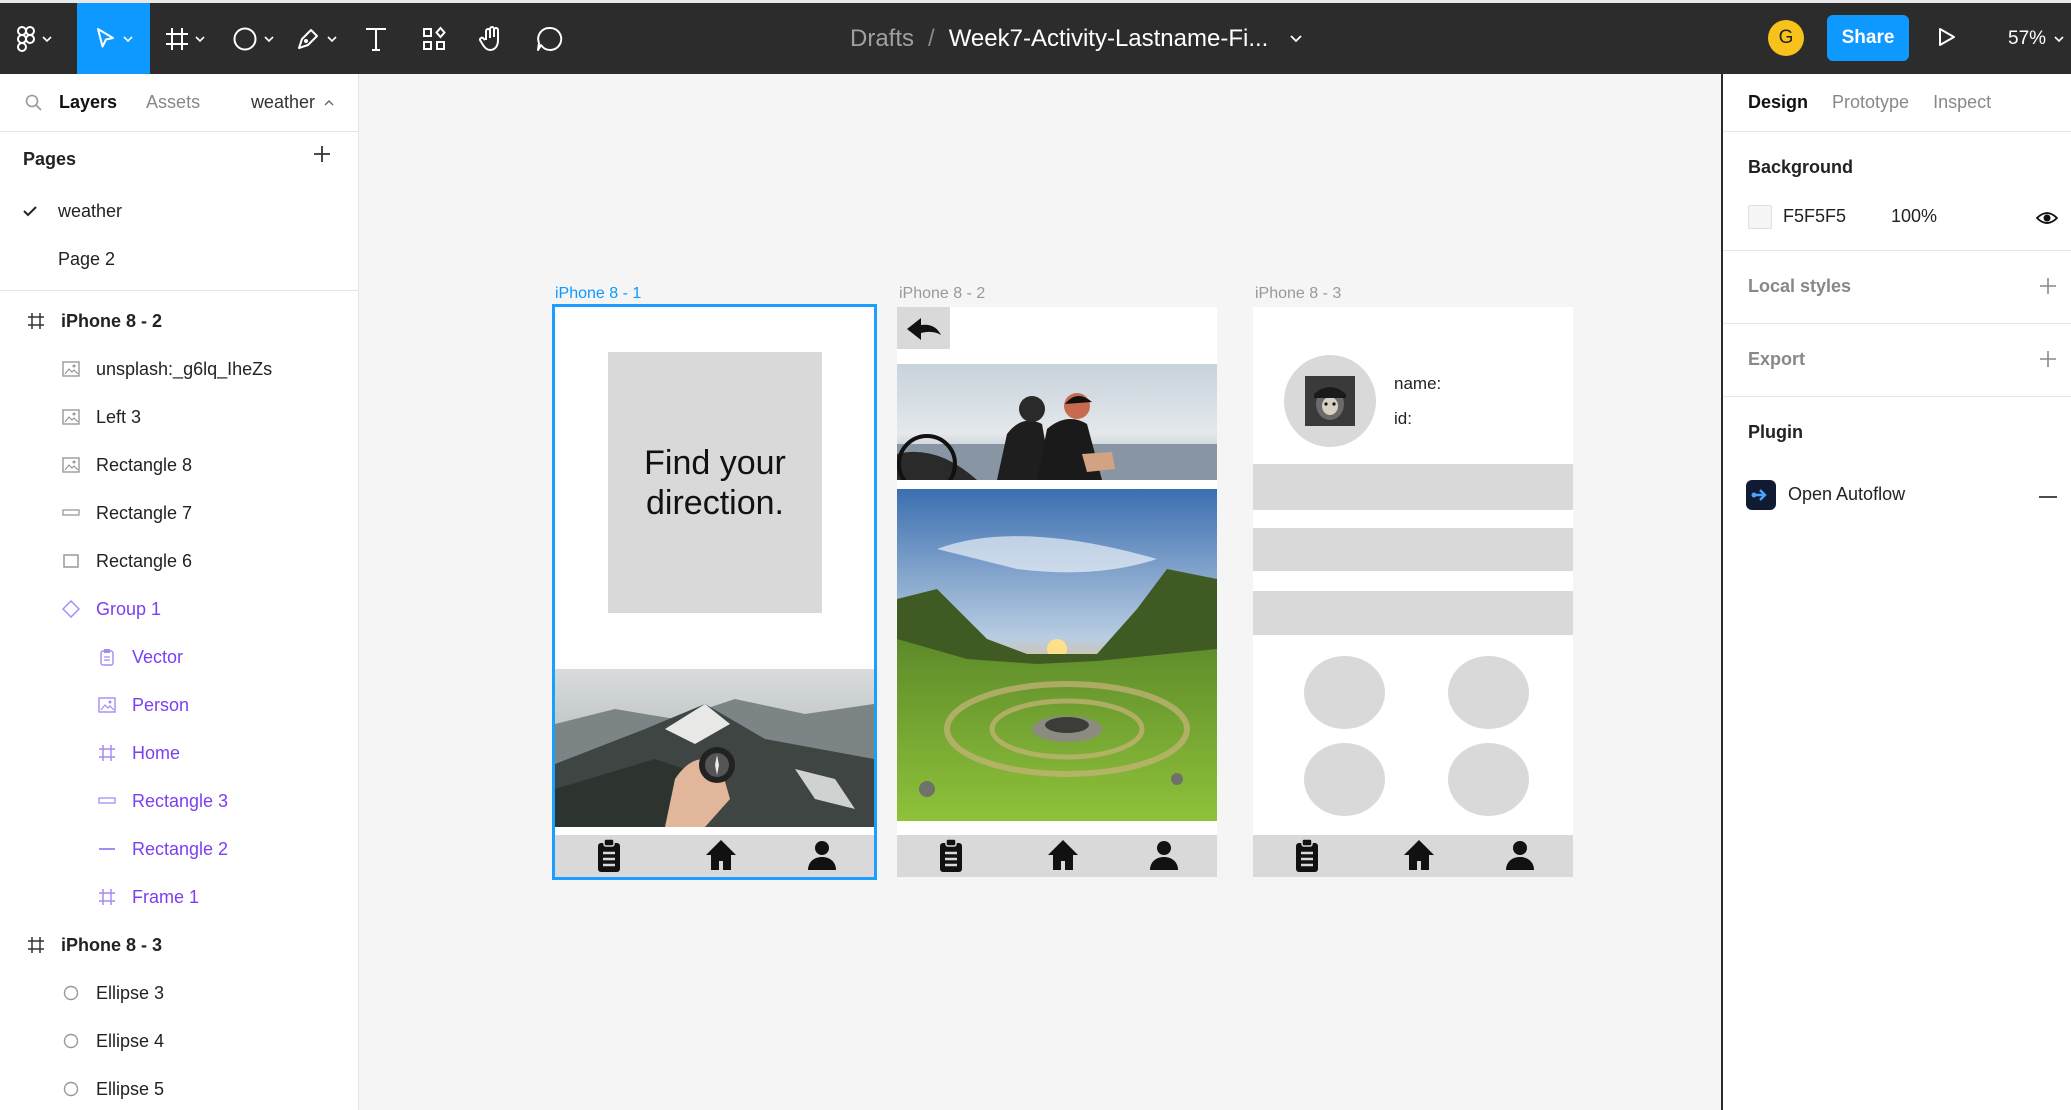 Image resolution: width=2071 pixels, height=1110 pixels. I want to click on layer-item: Rectangle 2, so click(179, 849).